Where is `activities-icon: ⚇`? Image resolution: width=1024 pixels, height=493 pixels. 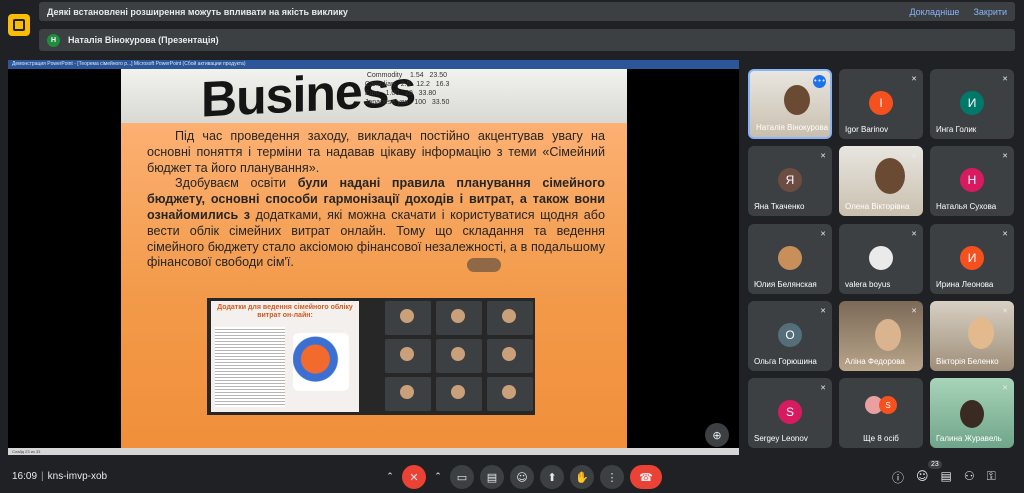 activities-icon: ⚇ is located at coordinates (969, 477).